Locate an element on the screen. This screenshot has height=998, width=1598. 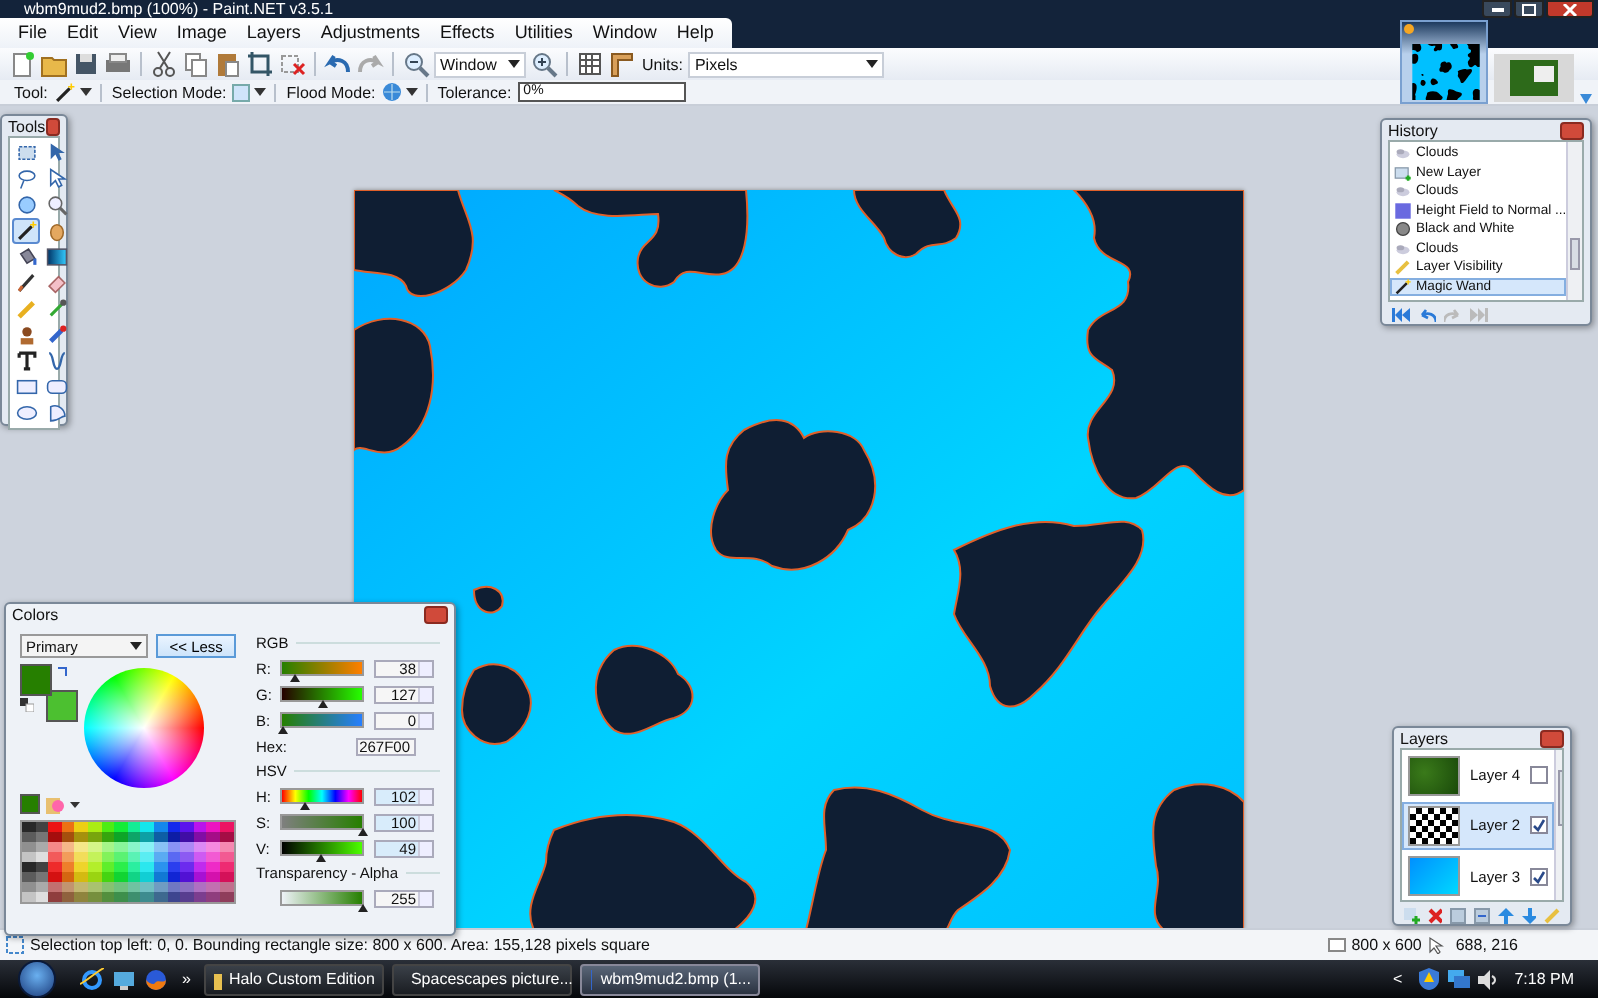
grid-icon is located at coordinates (590, 64).